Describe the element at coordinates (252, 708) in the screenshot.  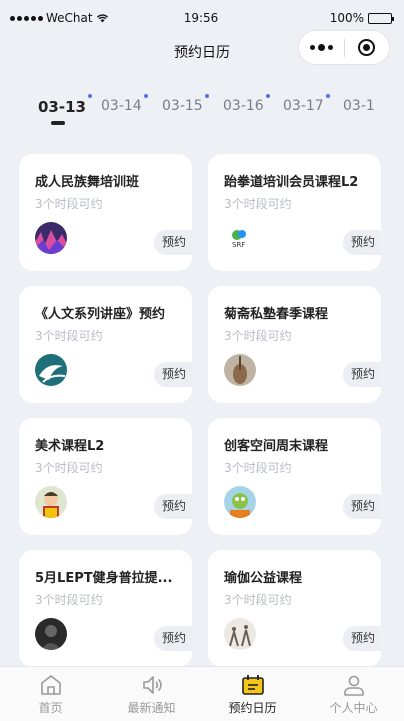
I see `tab-calendar-label: 预约日历` at that location.